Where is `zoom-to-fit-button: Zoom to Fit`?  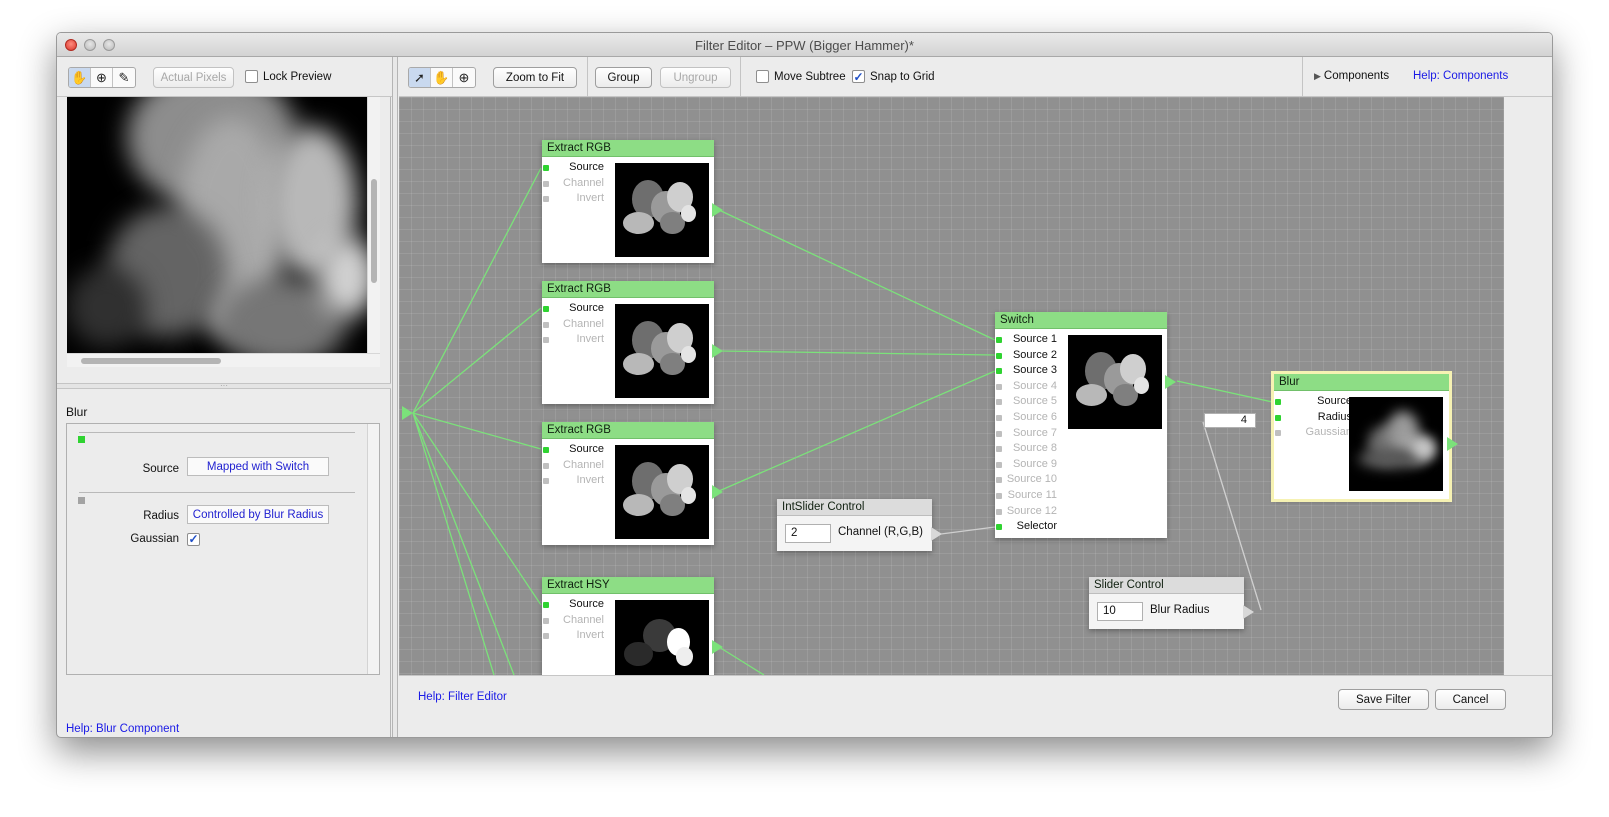 zoom-to-fit-button: Zoom to Fit is located at coordinates (535, 77).